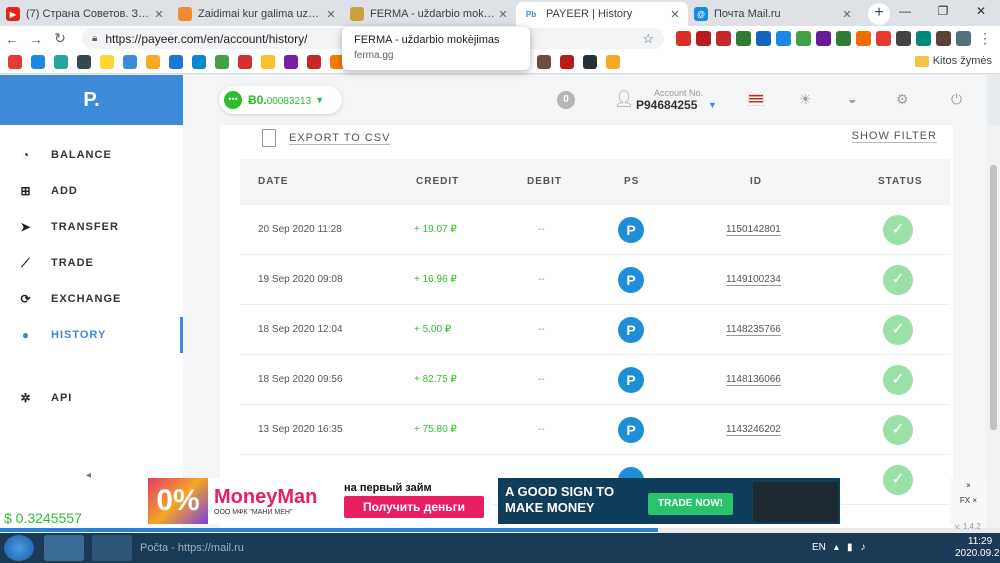 The image size is (1000, 563). Describe the element at coordinates (968, 500) in the screenshot. I see `ad-fx-label: FX ×` at that location.